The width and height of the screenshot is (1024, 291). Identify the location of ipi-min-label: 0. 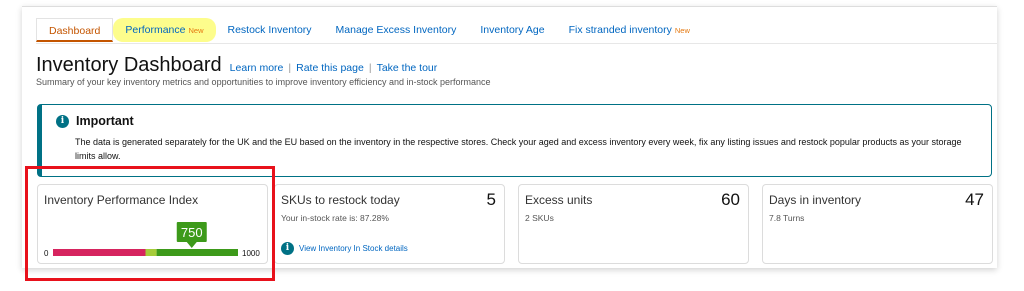
(46, 253).